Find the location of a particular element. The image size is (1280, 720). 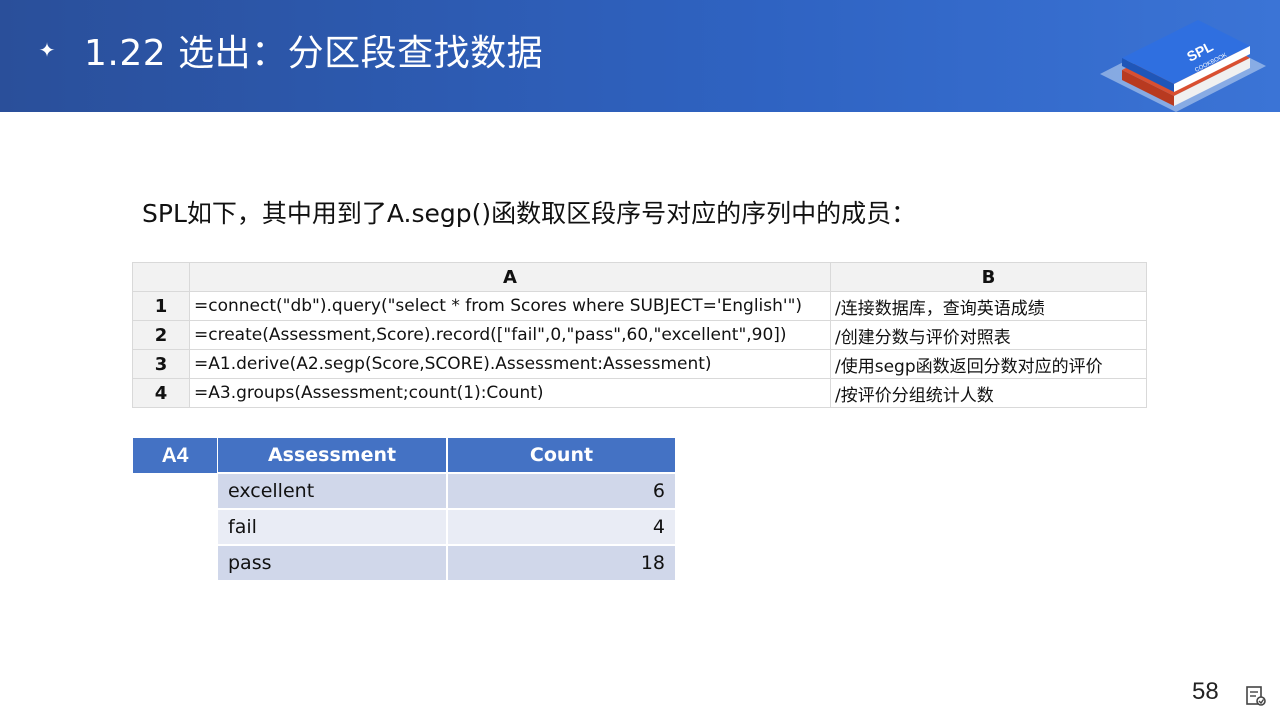

count-cell: 18 is located at coordinates (561, 562).